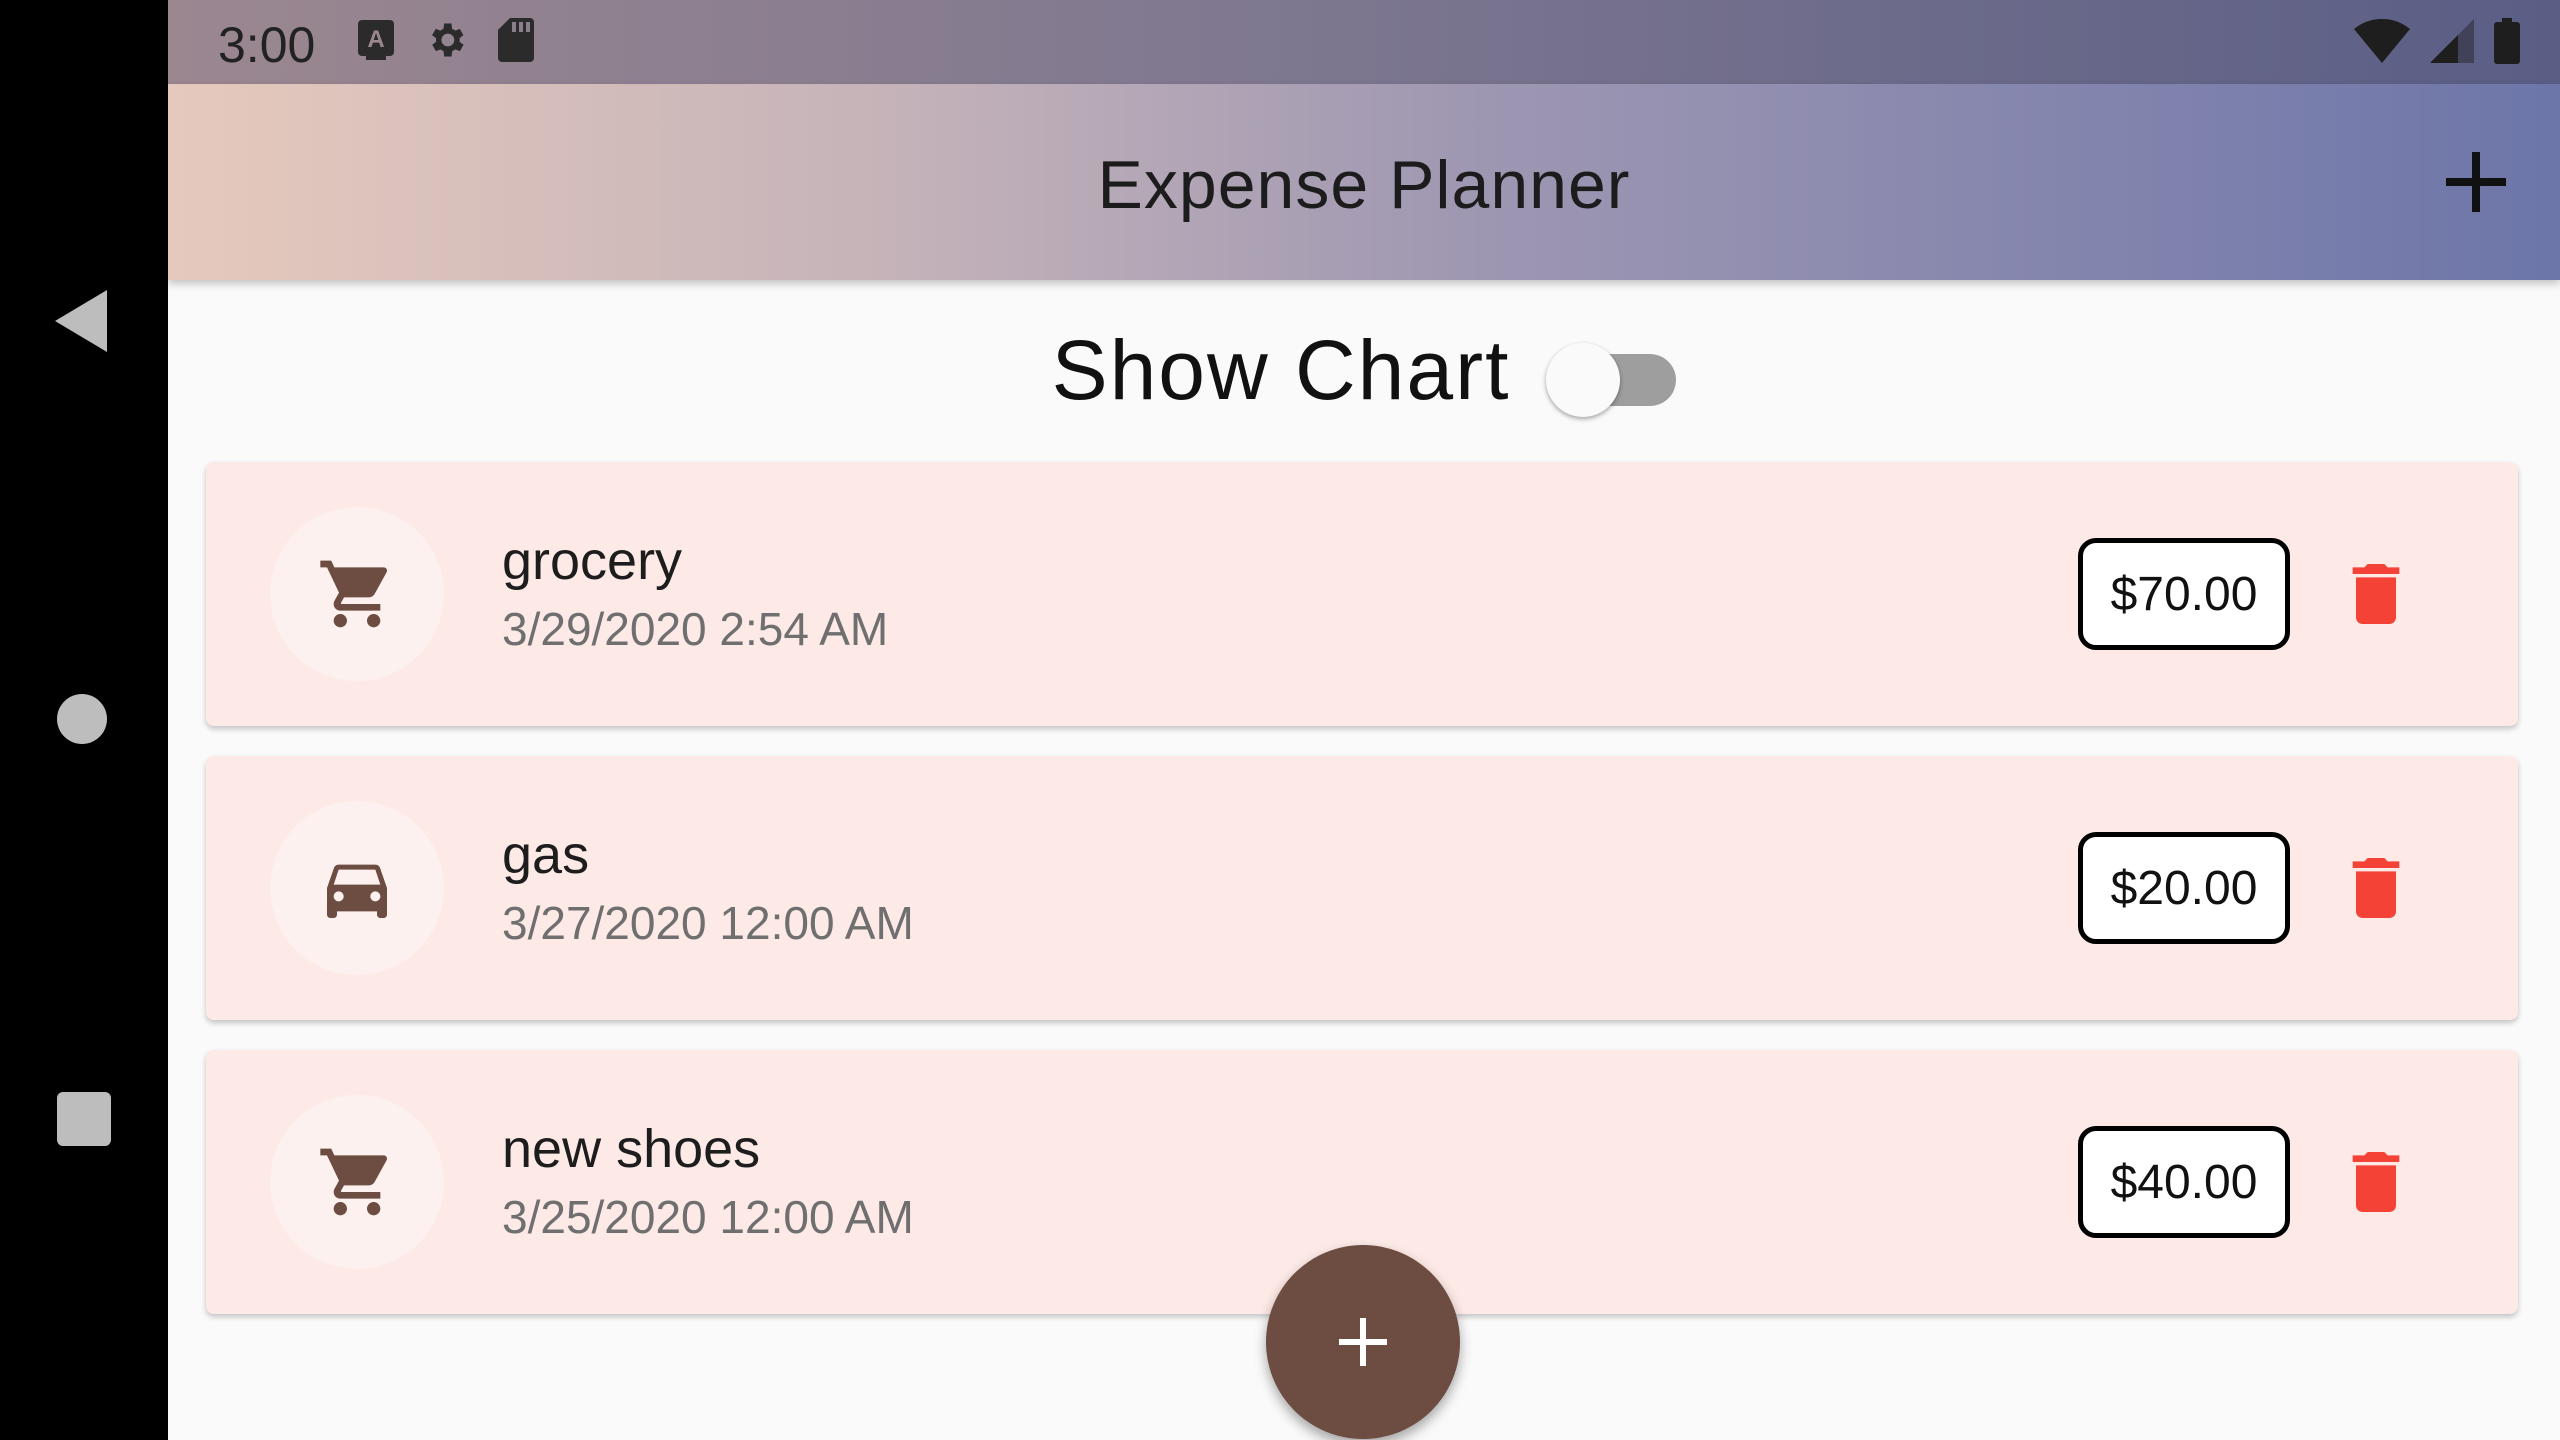 This screenshot has width=2560, height=1440. I want to click on expense-date: 3/27/2020 12:00 AM, so click(708, 923).